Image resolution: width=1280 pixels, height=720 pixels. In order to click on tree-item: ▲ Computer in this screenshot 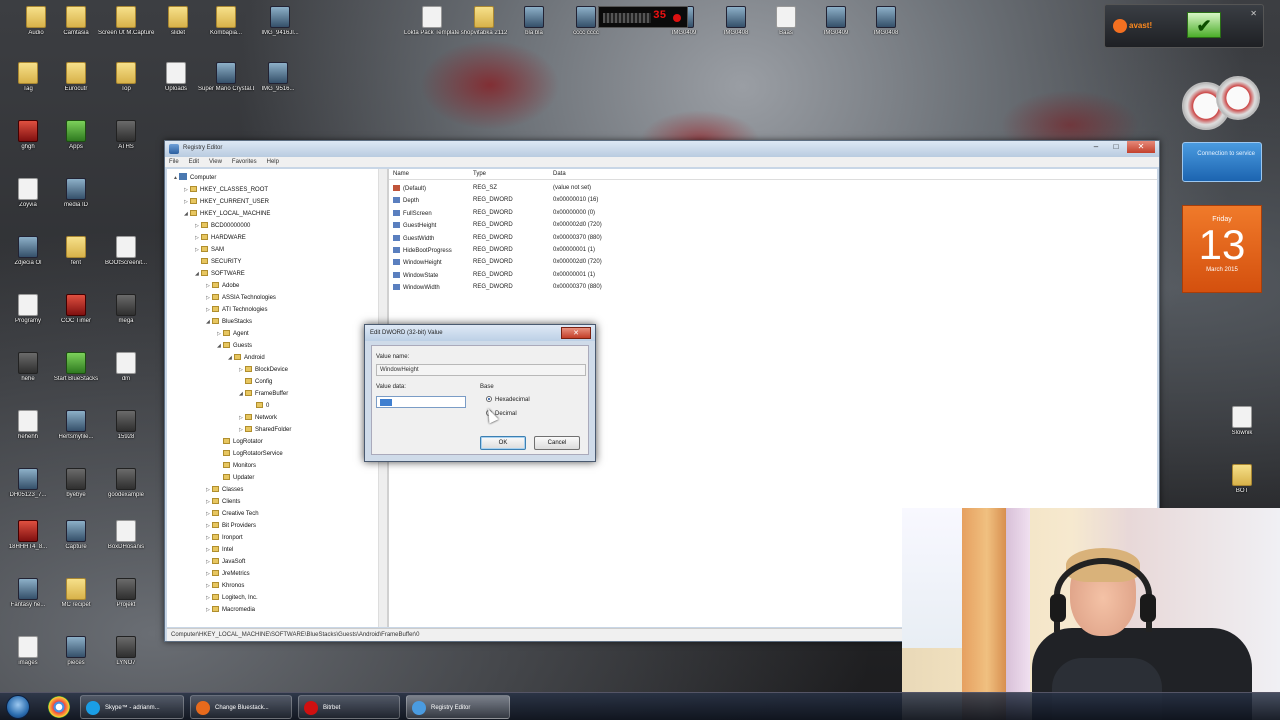, I will do `click(194, 178)`.